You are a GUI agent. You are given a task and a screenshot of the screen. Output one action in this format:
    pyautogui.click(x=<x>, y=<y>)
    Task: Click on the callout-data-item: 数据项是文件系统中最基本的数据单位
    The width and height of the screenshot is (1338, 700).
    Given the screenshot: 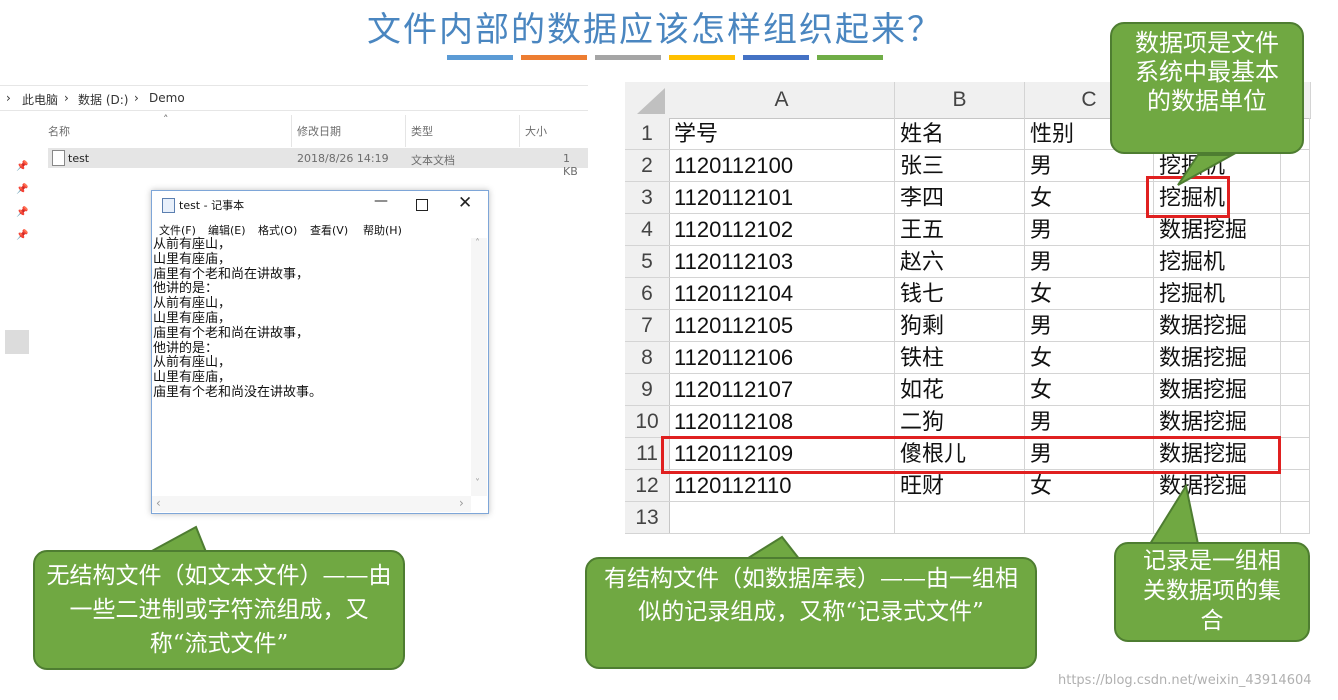 What is the action you would take?
    pyautogui.click(x=1207, y=88)
    